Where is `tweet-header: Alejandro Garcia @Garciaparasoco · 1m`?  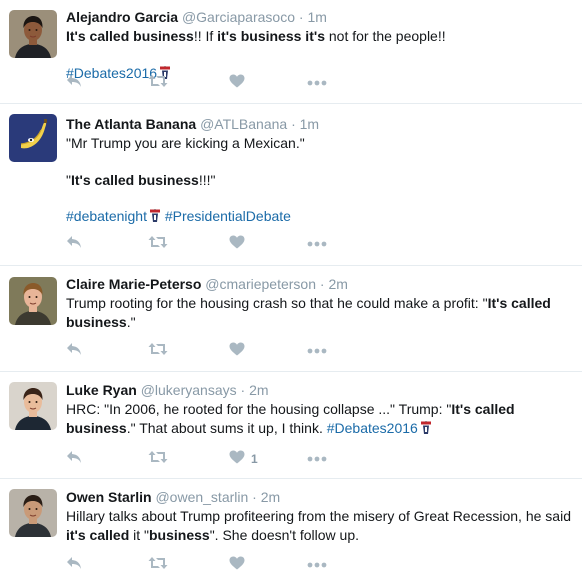 tweet-header: Alejandro Garcia @Garciaparasoco · 1m is located at coordinates (319, 17).